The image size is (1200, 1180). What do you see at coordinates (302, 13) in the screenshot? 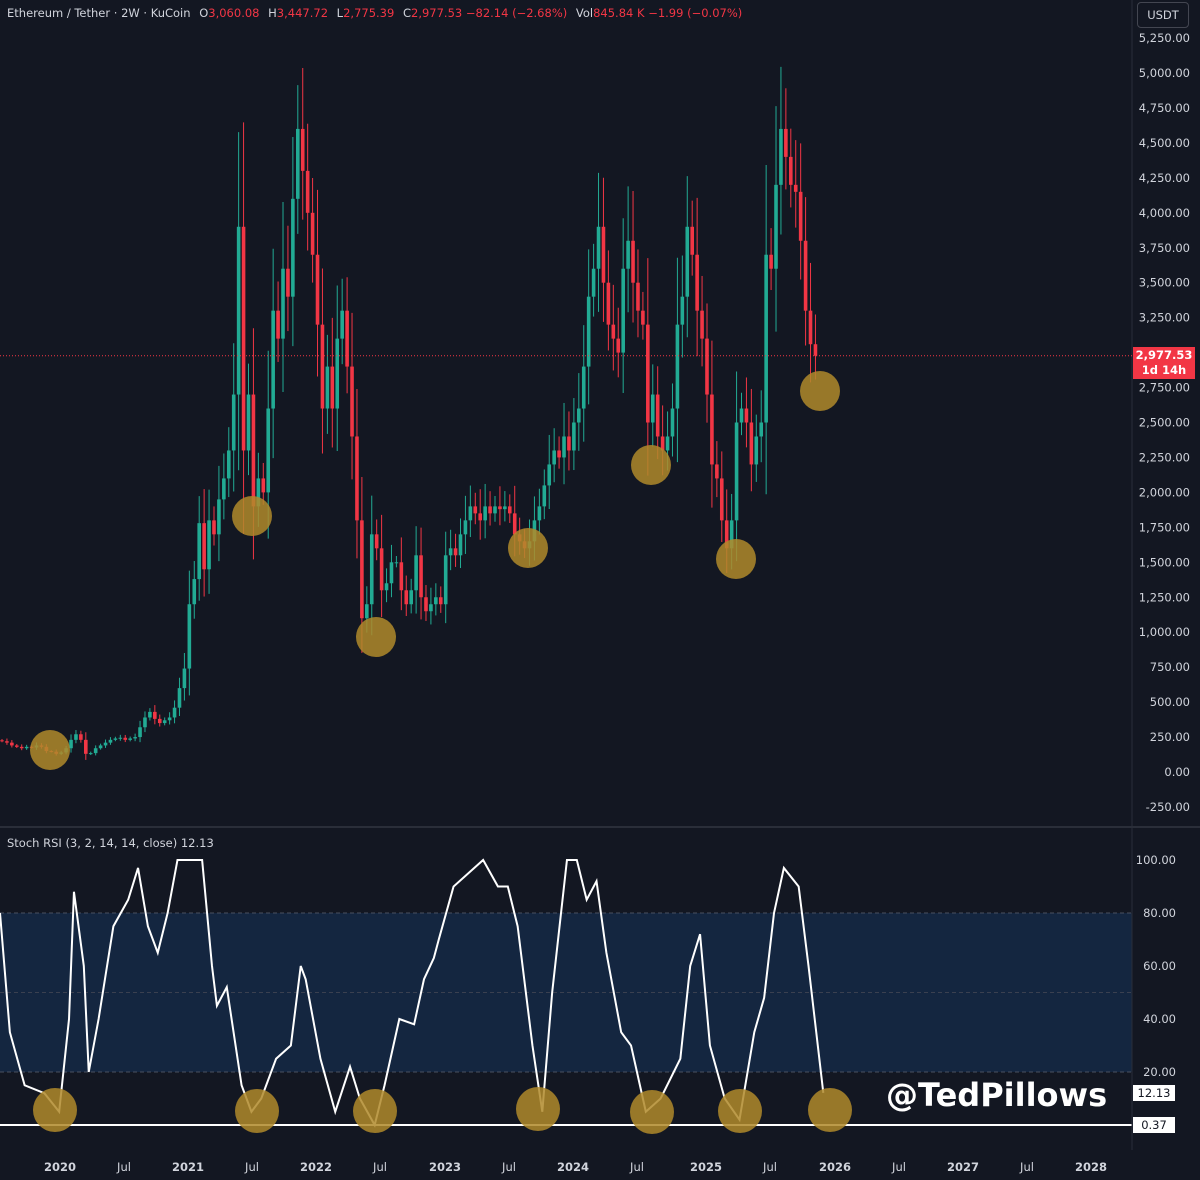
I see `high-value: 3,447.72` at bounding box center [302, 13].